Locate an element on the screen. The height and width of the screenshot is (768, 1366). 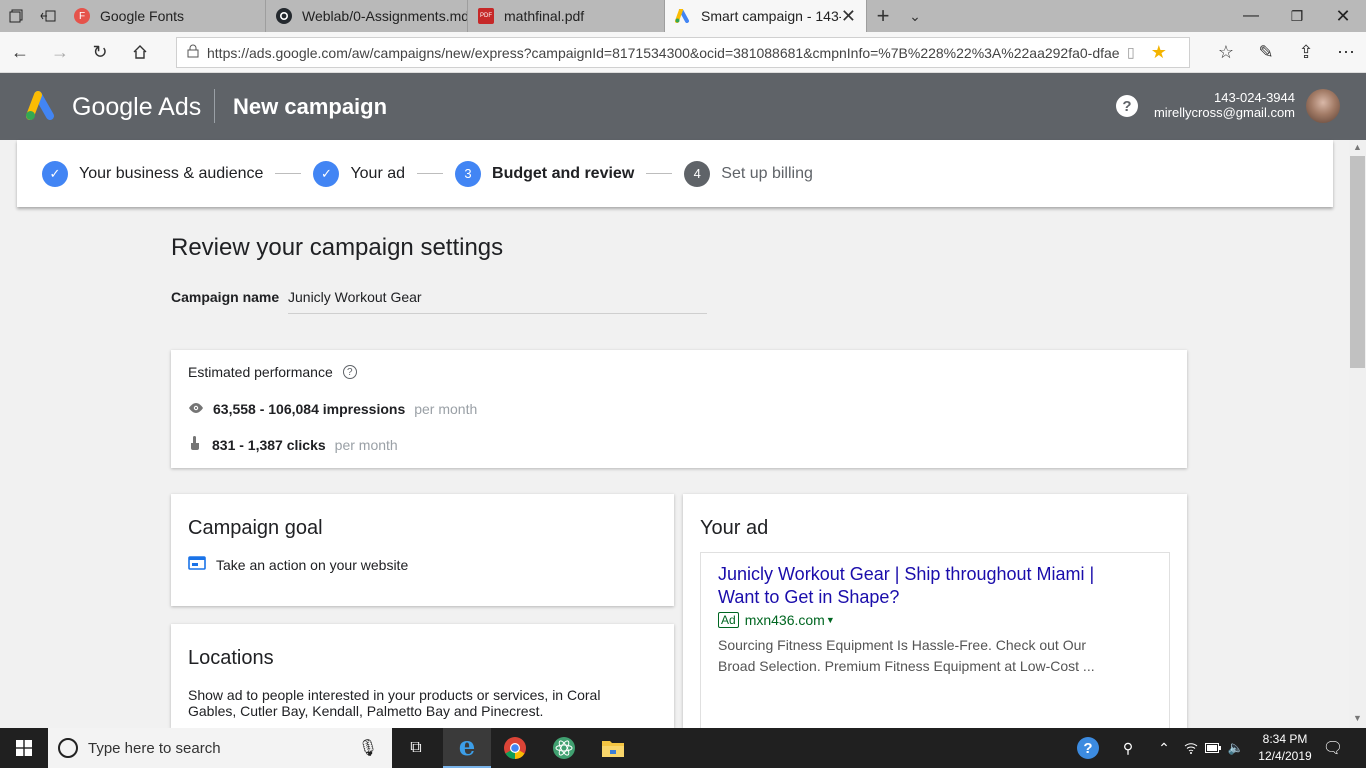
clock-date: 12/4/2019 is located at coordinates (1285, 756).